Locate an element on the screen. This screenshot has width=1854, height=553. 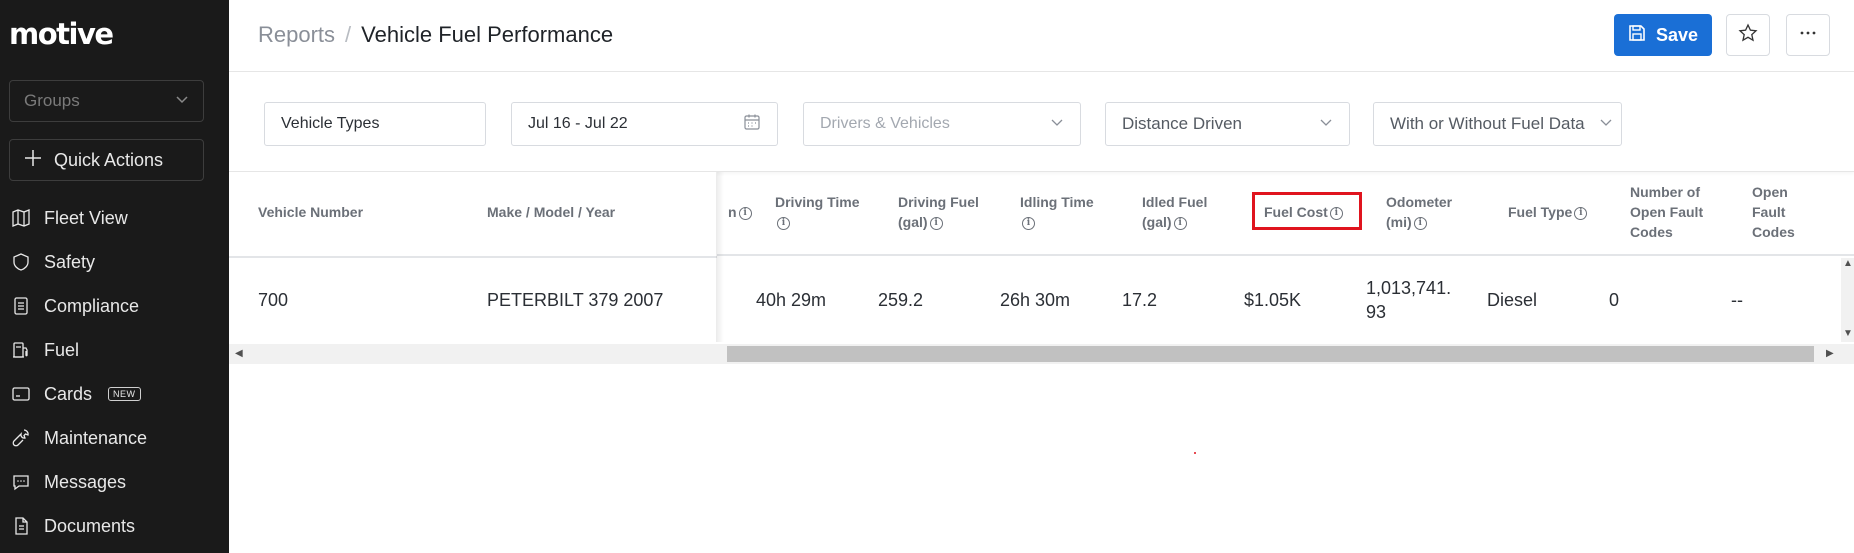
sidebar-item-label: Compliance is located at coordinates (92, 305).